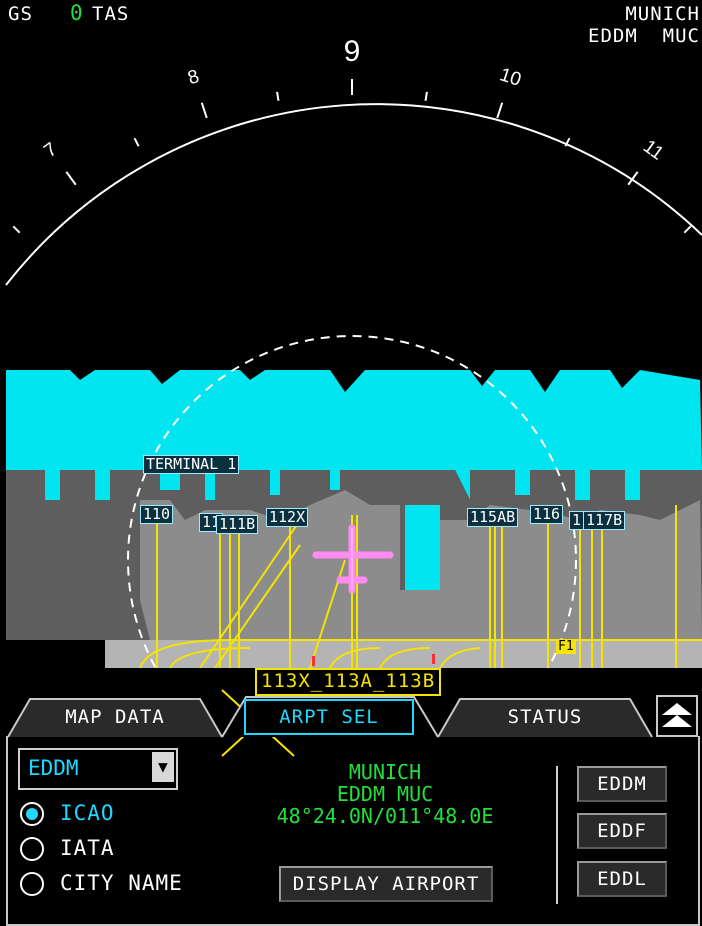  I want to click on compass-heading-label: 7, so click(50, 150).